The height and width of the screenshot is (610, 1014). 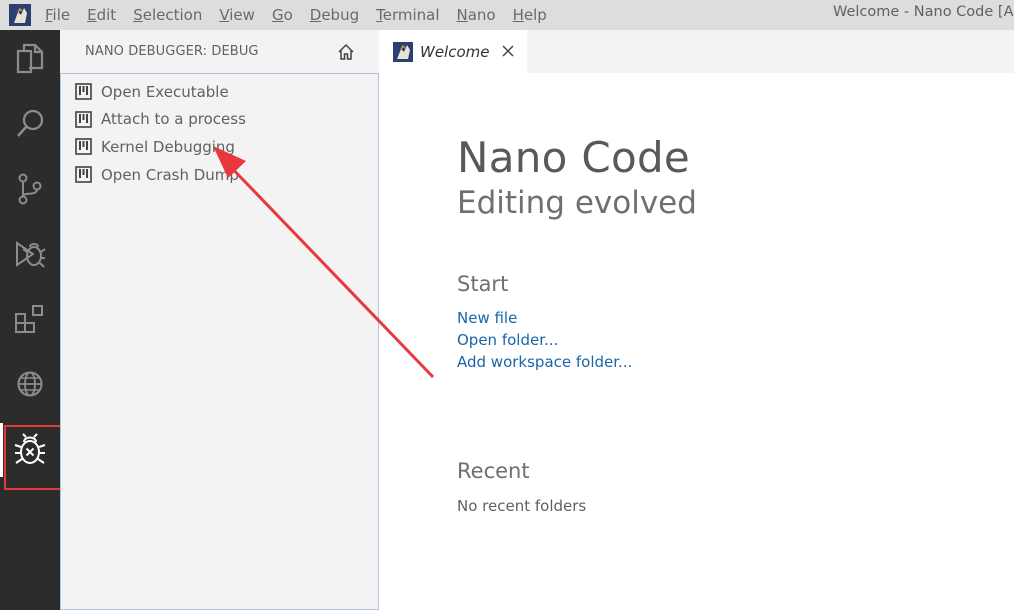 What do you see at coordinates (101, 15) in the screenshot?
I see `menu-edit: Edit` at bounding box center [101, 15].